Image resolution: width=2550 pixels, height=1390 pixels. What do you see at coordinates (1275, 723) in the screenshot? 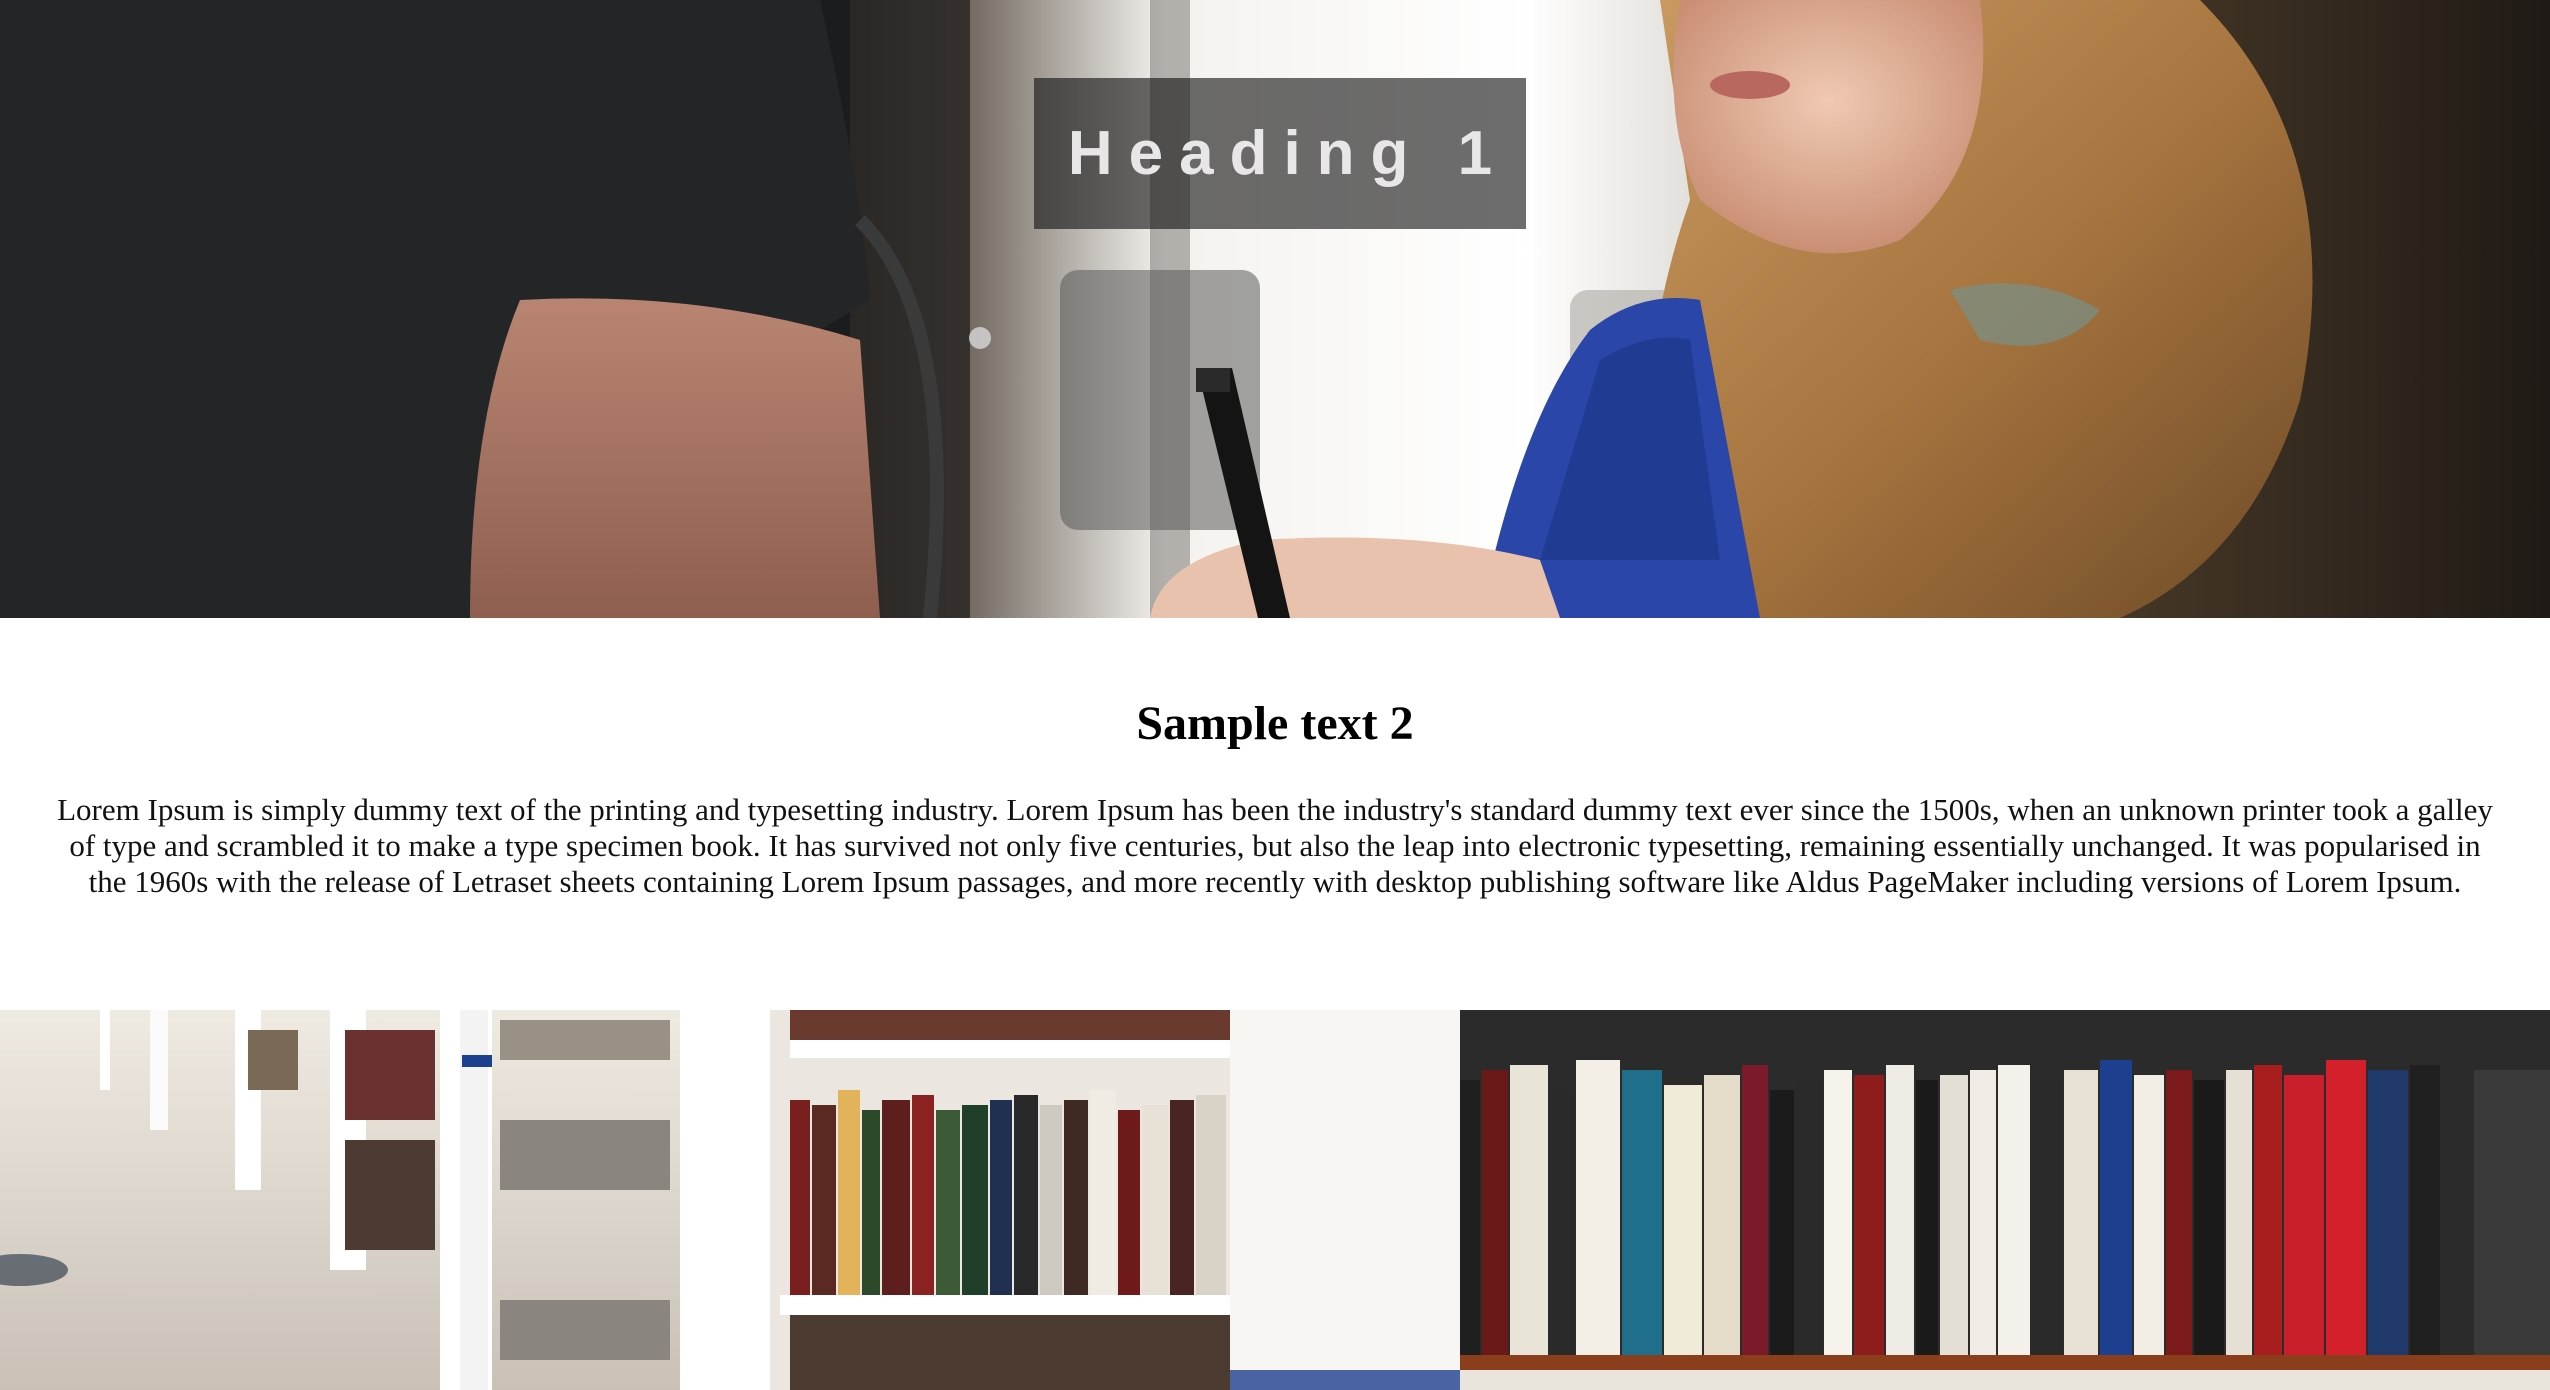
I see `section-heading: Sample text 2` at bounding box center [1275, 723].